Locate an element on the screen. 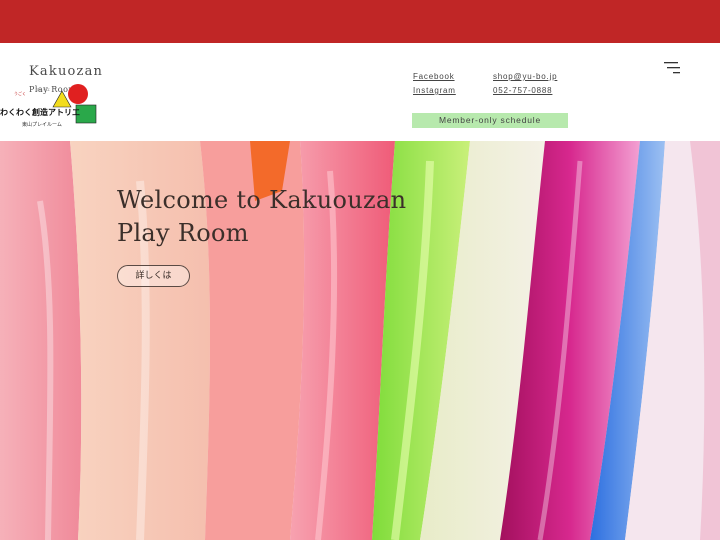  member-schedule-button: Member-only schedule is located at coordinates (490, 120).